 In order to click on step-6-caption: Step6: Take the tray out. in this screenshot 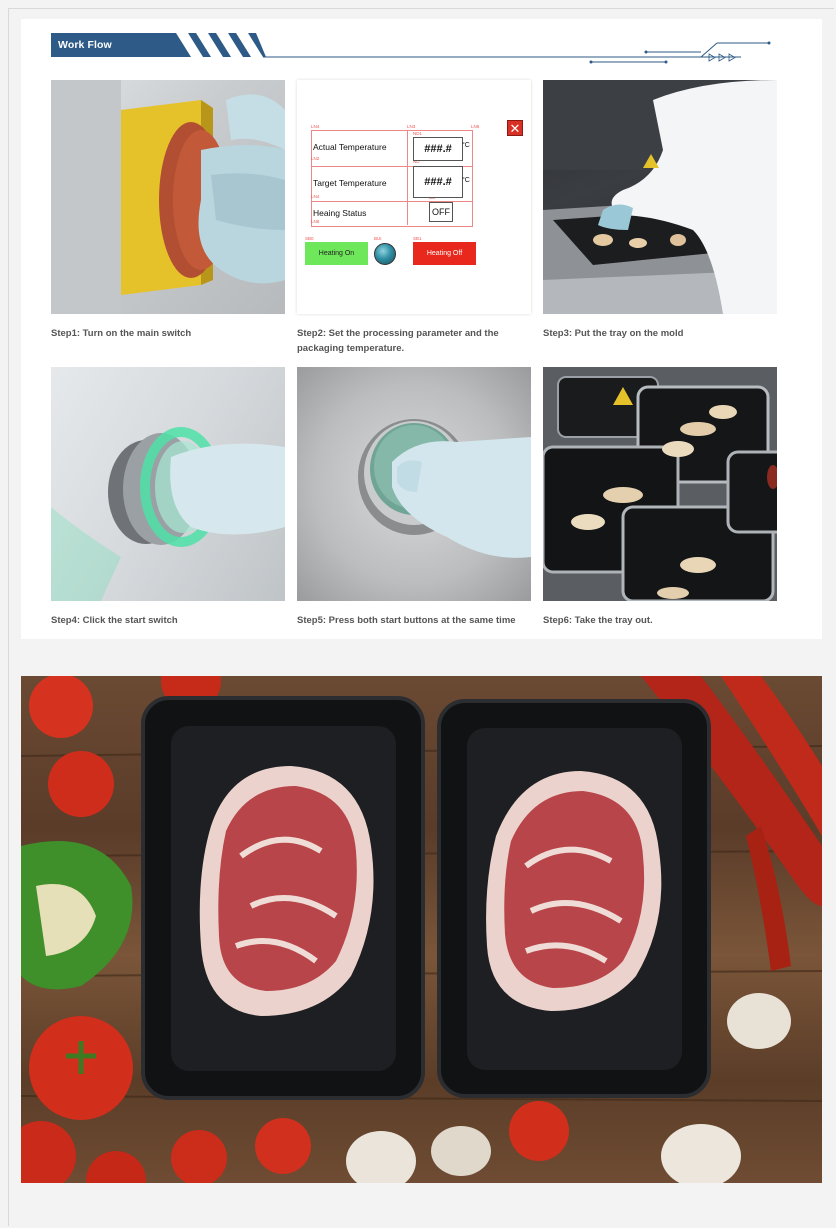, I will do `click(598, 620)`.